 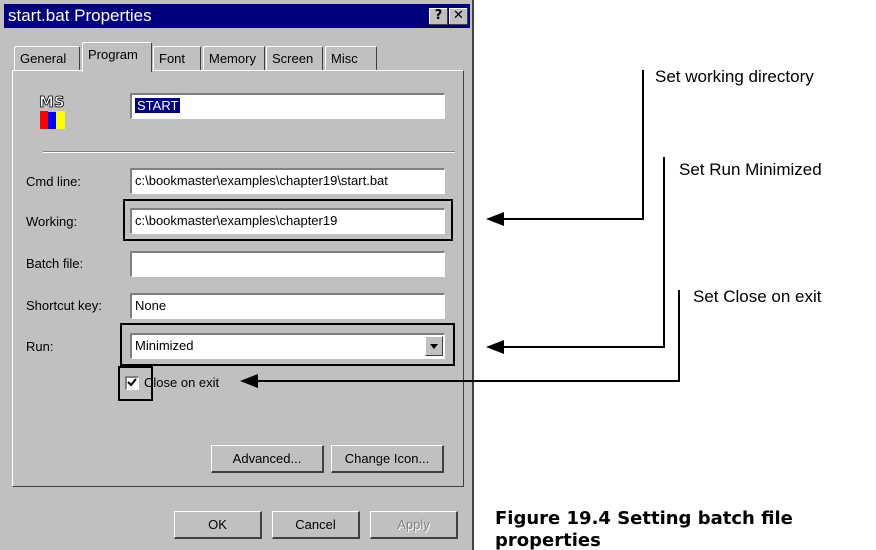 I want to click on annotation-close-on-exit: Set Close on exit, so click(x=757, y=296).